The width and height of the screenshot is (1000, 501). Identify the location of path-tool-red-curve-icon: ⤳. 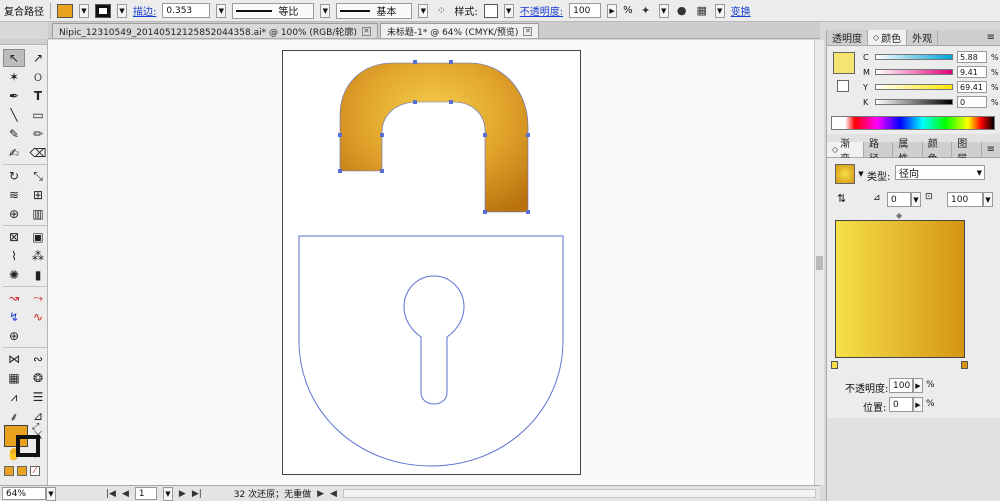
(38, 298).